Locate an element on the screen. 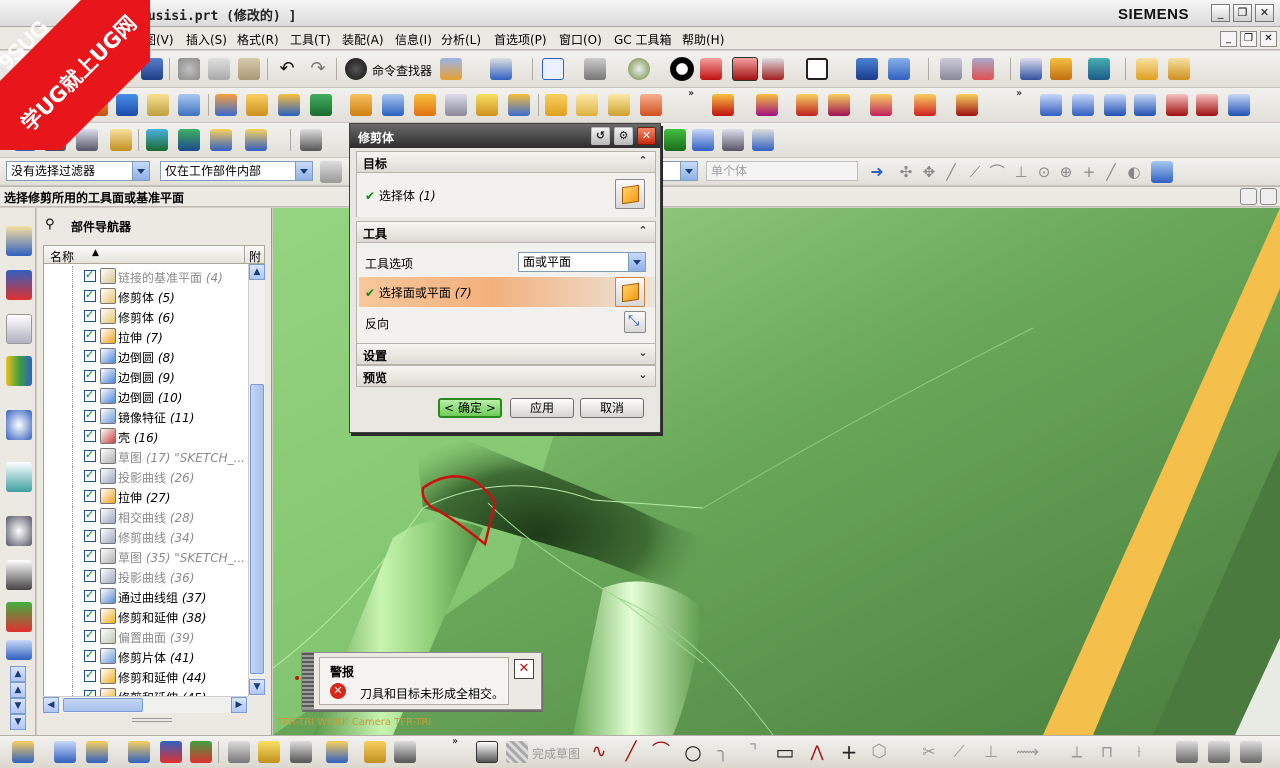 The height and width of the screenshot is (768, 1280). scale-body-icon is located at coordinates (487, 105).